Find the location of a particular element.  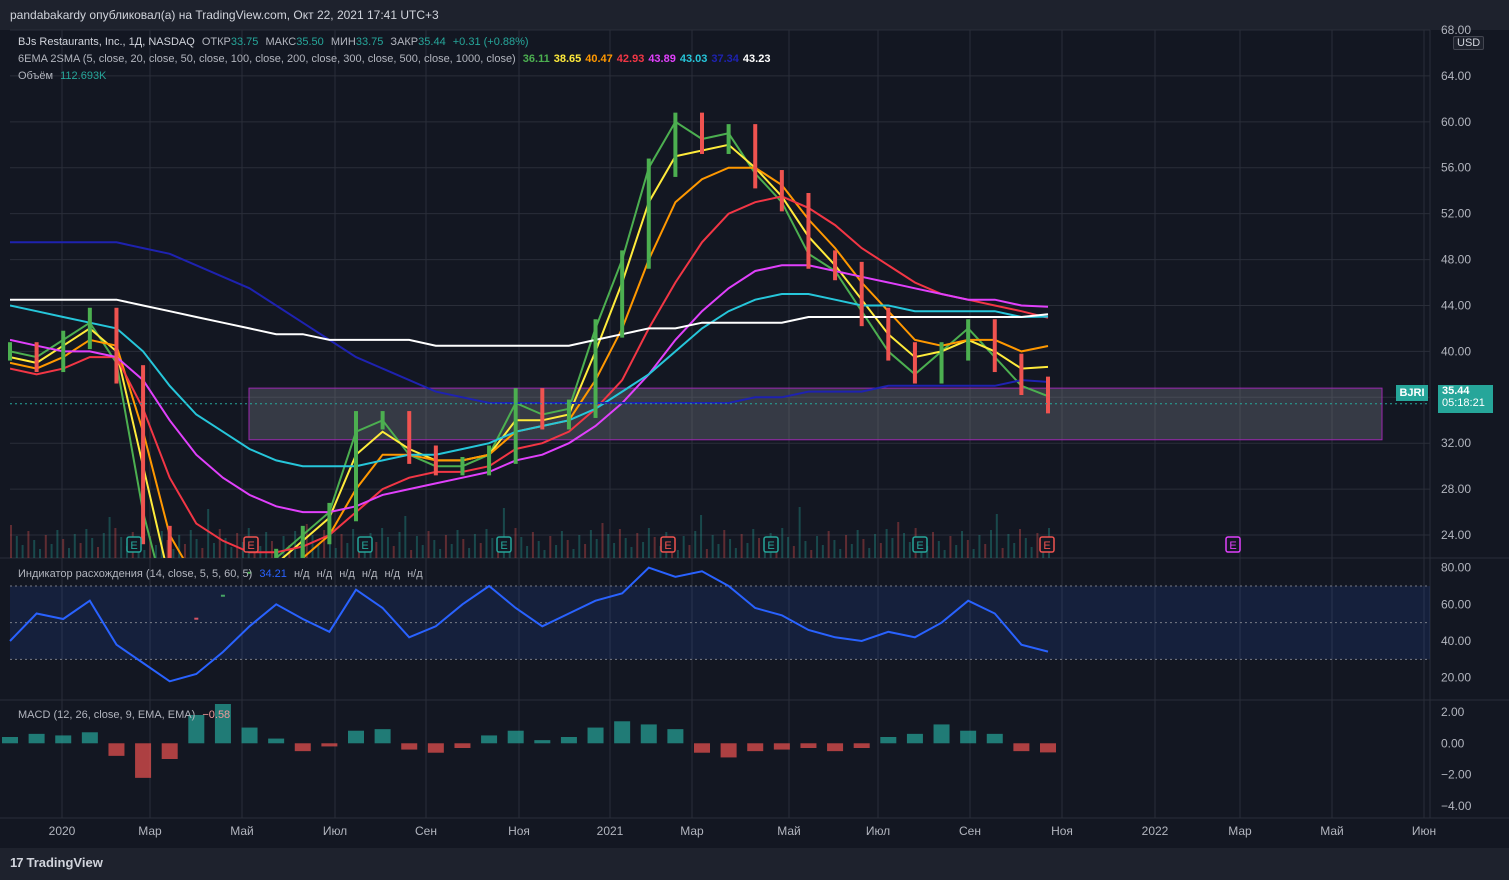

last-price-tag: 35.44 05:18:21 is located at coordinates (1465, 399).